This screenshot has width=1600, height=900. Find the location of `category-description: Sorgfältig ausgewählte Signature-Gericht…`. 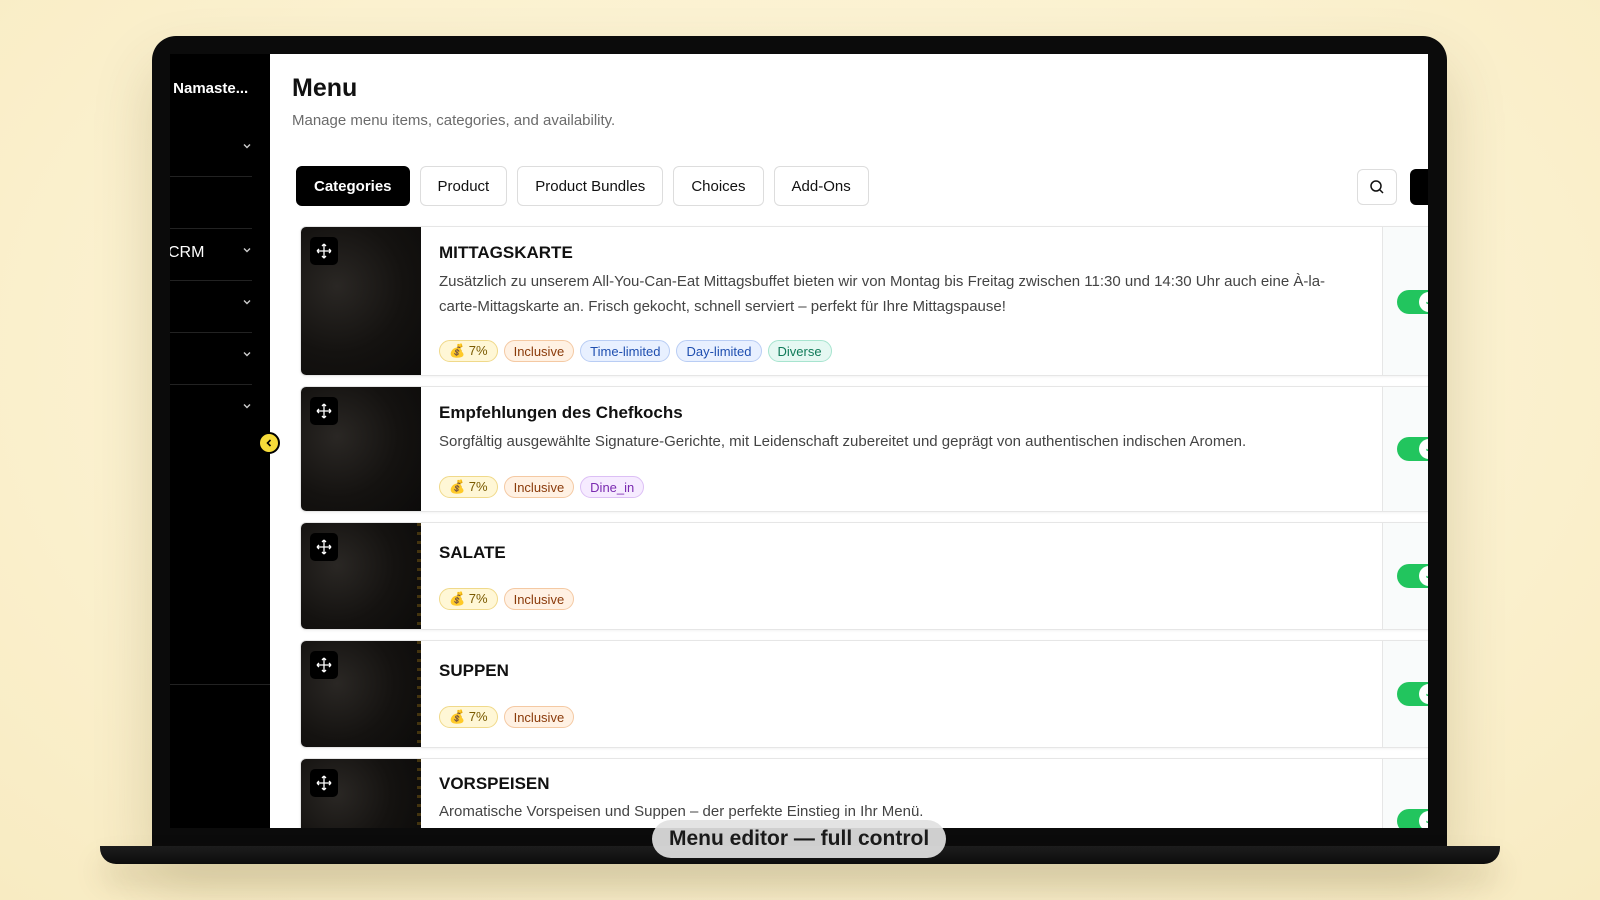

category-description: Sorgfältig ausgewählte Signature-Gericht… is located at coordinates (843, 441).